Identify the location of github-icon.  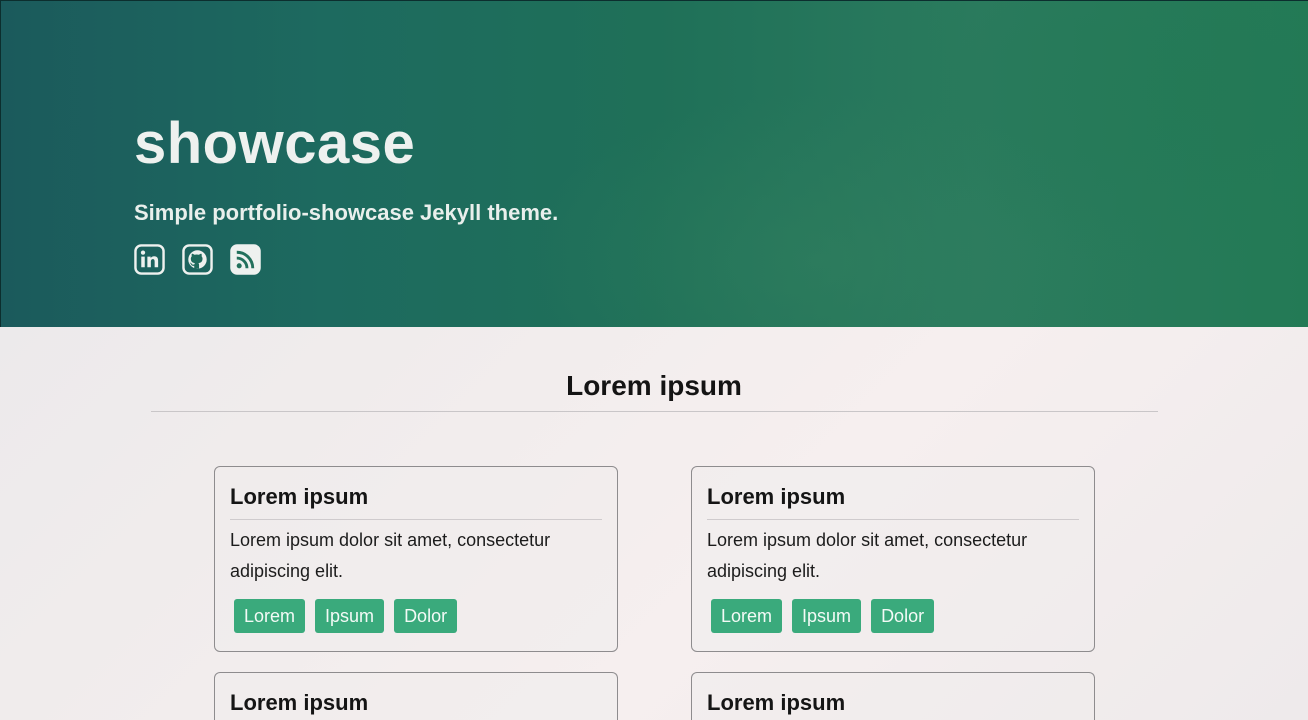
(197, 259).